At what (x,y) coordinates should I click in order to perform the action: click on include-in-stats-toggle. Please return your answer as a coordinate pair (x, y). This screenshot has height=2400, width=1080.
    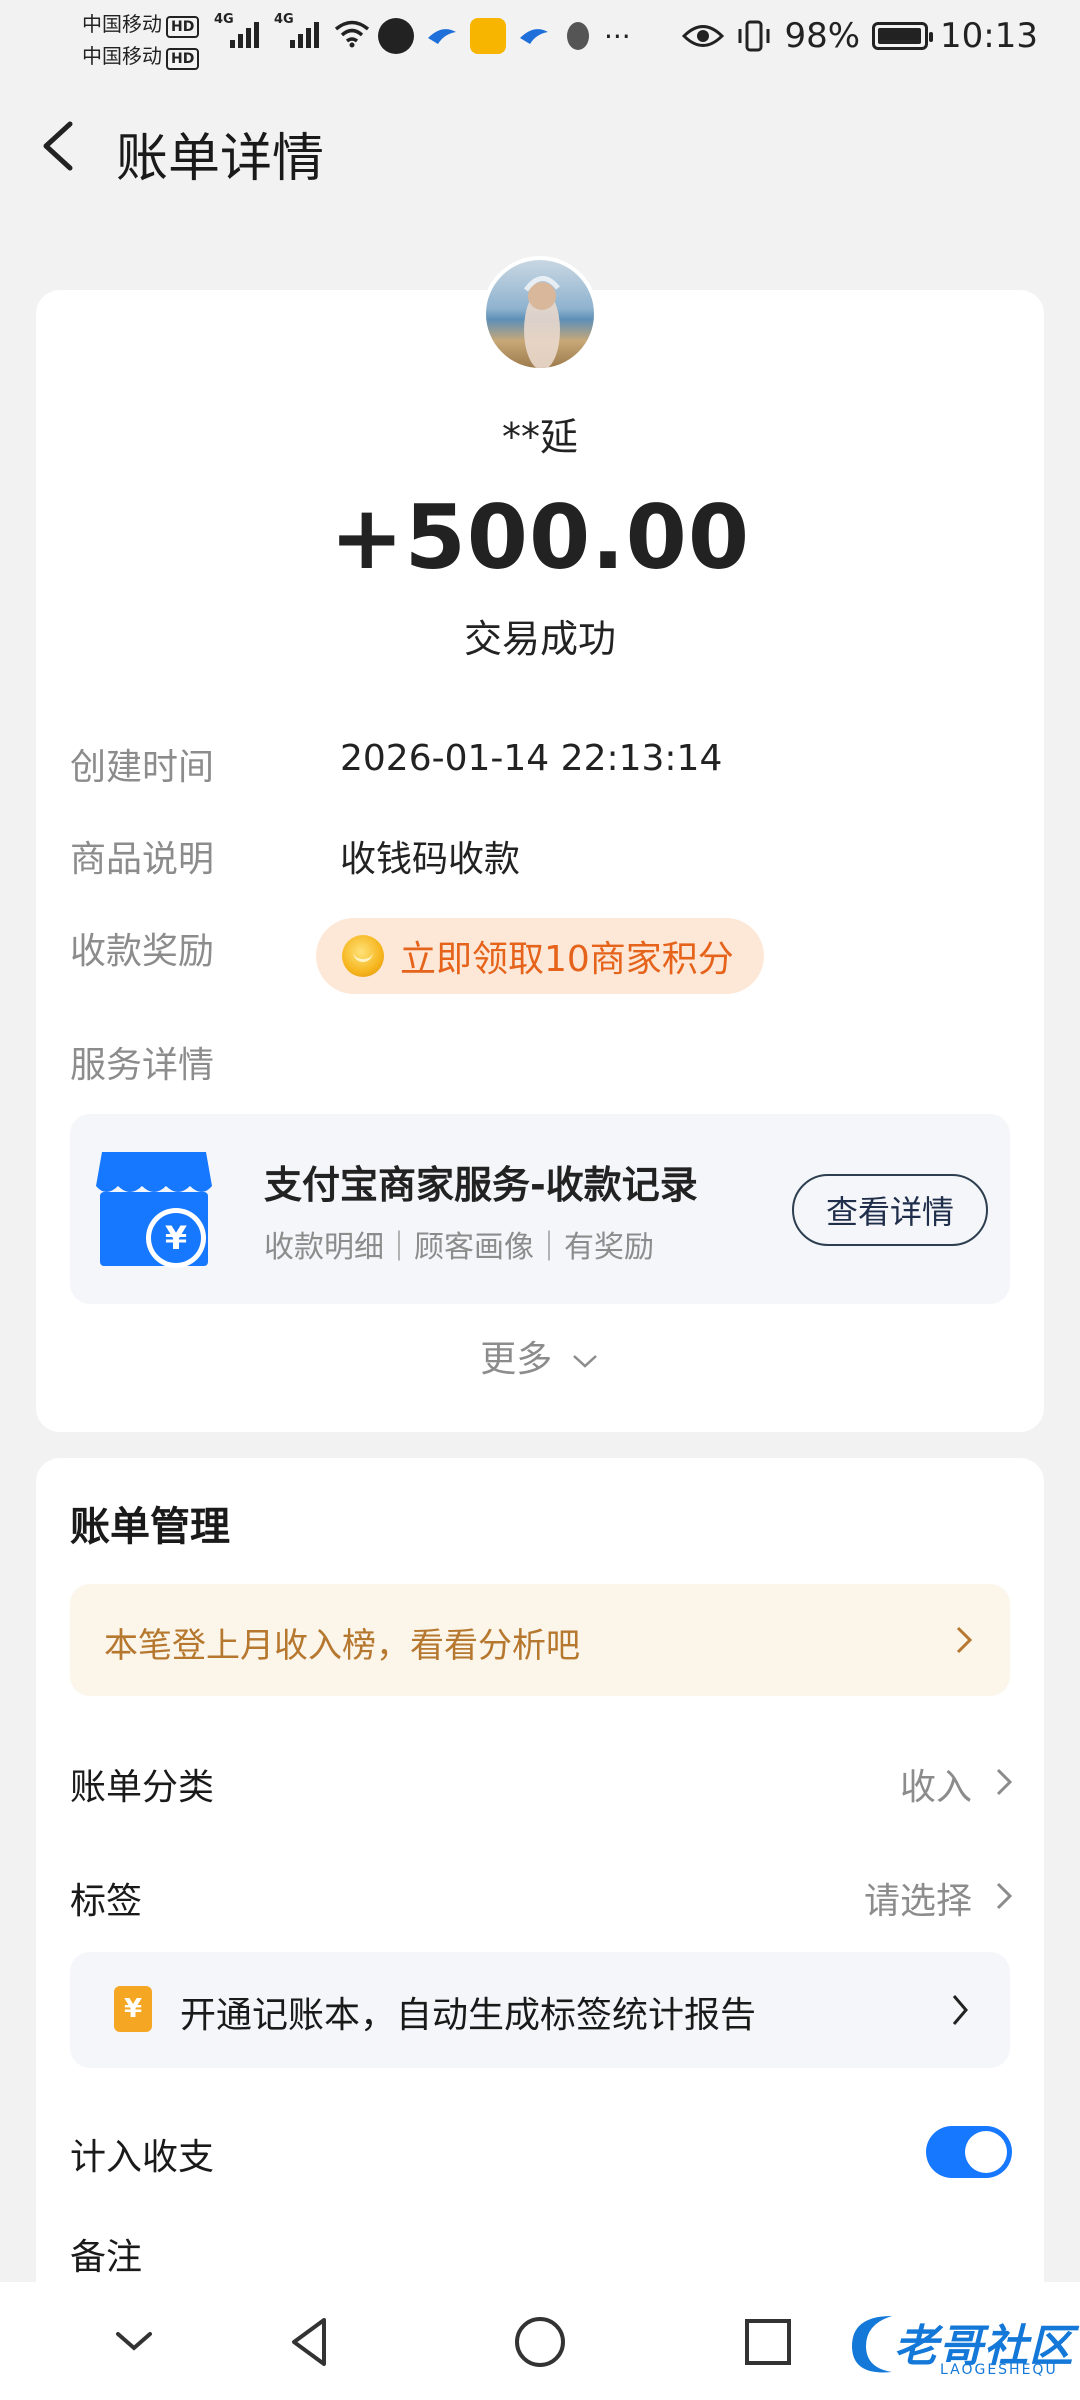
    Looking at the image, I should click on (969, 2152).